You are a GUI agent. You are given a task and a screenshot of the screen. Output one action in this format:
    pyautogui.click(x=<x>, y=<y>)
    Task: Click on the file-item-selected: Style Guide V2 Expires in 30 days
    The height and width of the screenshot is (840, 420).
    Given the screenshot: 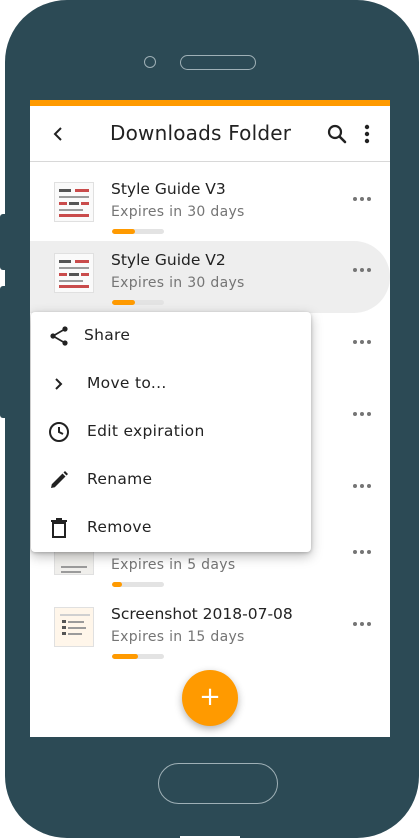 What is the action you would take?
    pyautogui.click(x=210, y=277)
    